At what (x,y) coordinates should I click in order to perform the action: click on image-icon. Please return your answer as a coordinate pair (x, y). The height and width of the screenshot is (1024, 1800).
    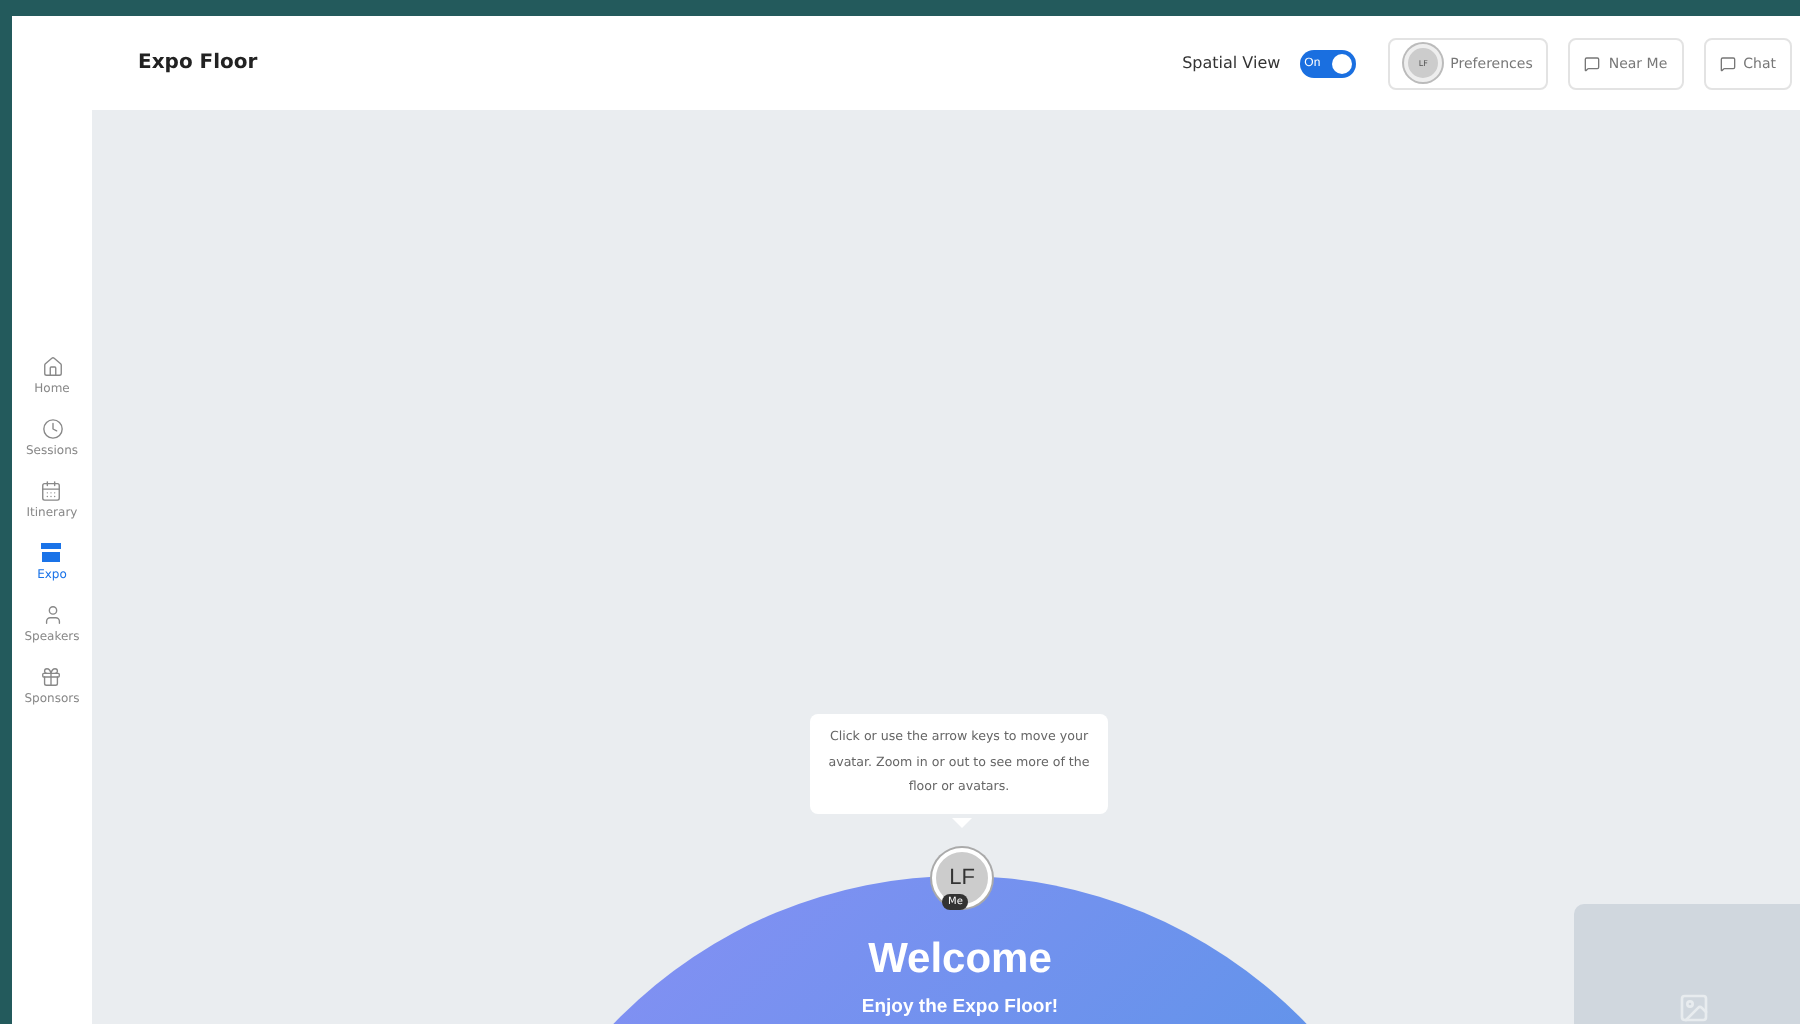
    Looking at the image, I should click on (1694, 1008).